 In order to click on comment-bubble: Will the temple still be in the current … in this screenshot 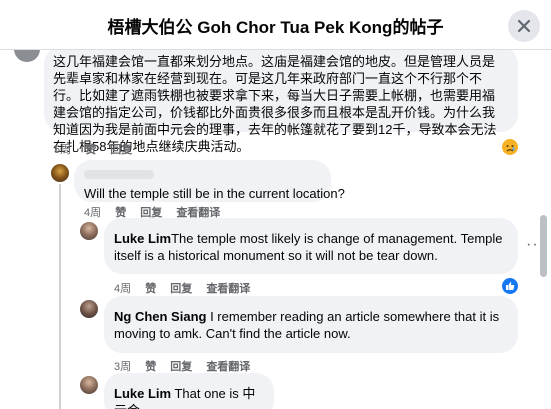, I will do `click(209, 181)`.